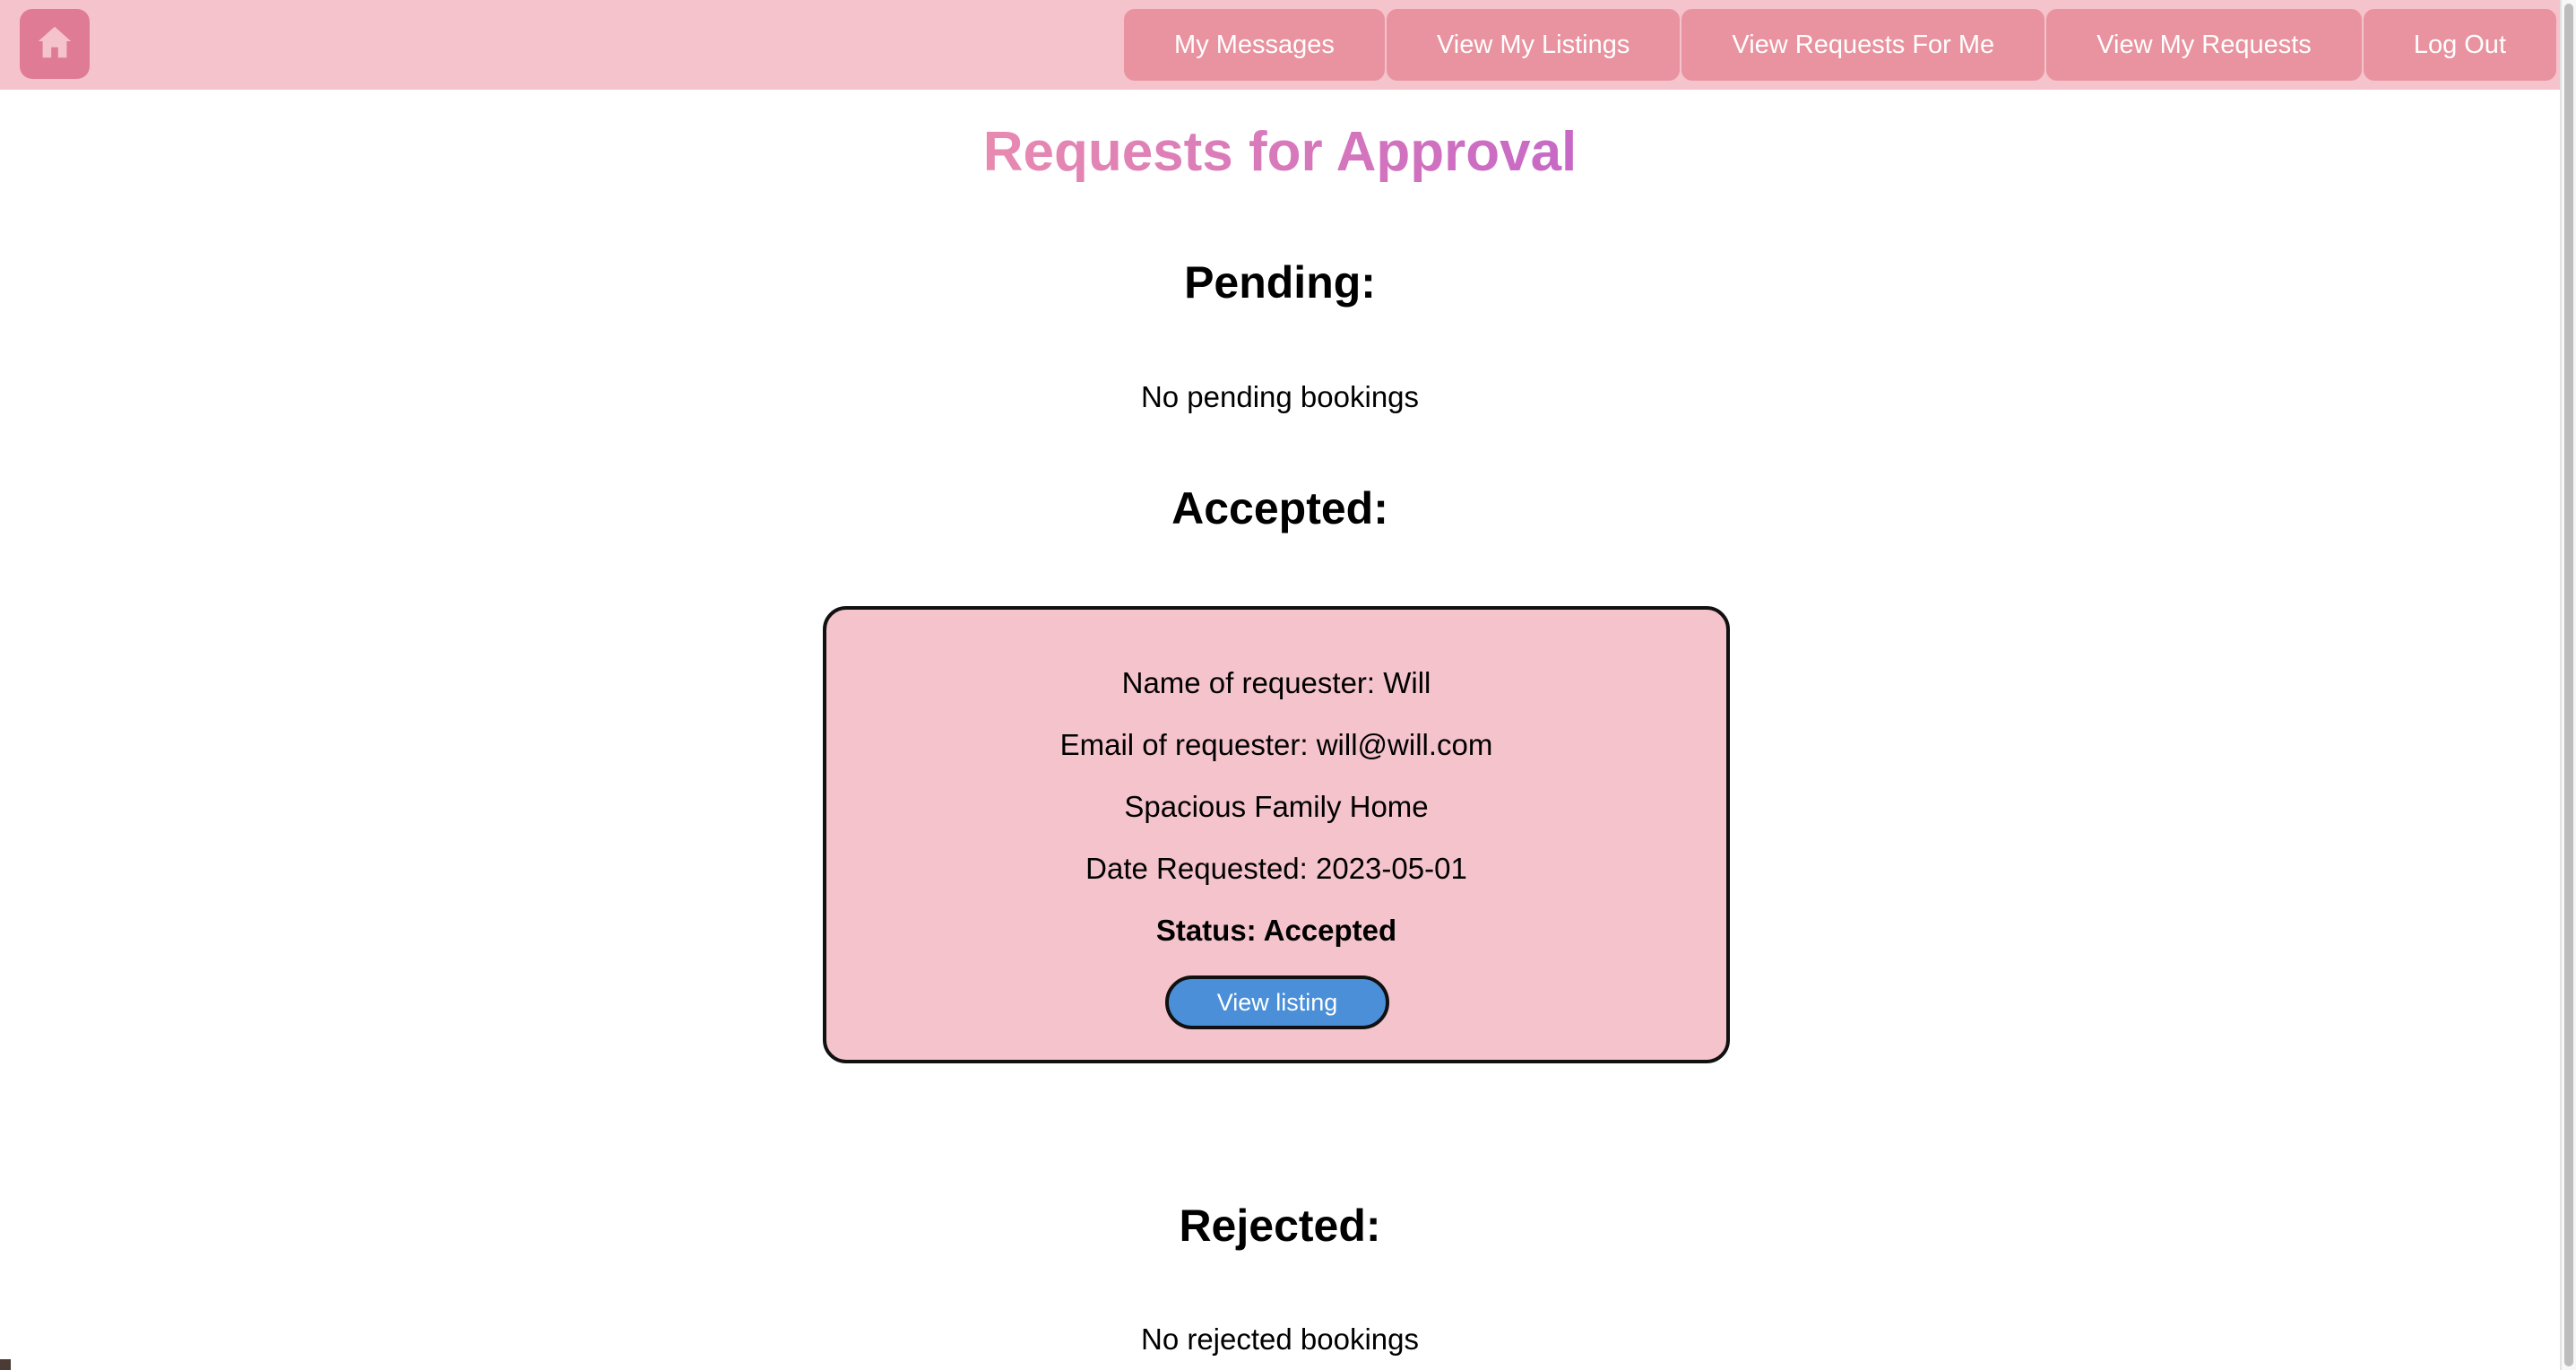 The image size is (2576, 1370). Describe the element at coordinates (1276, 744) in the screenshot. I see `requester-email: Email of requester: will@will.com` at that location.